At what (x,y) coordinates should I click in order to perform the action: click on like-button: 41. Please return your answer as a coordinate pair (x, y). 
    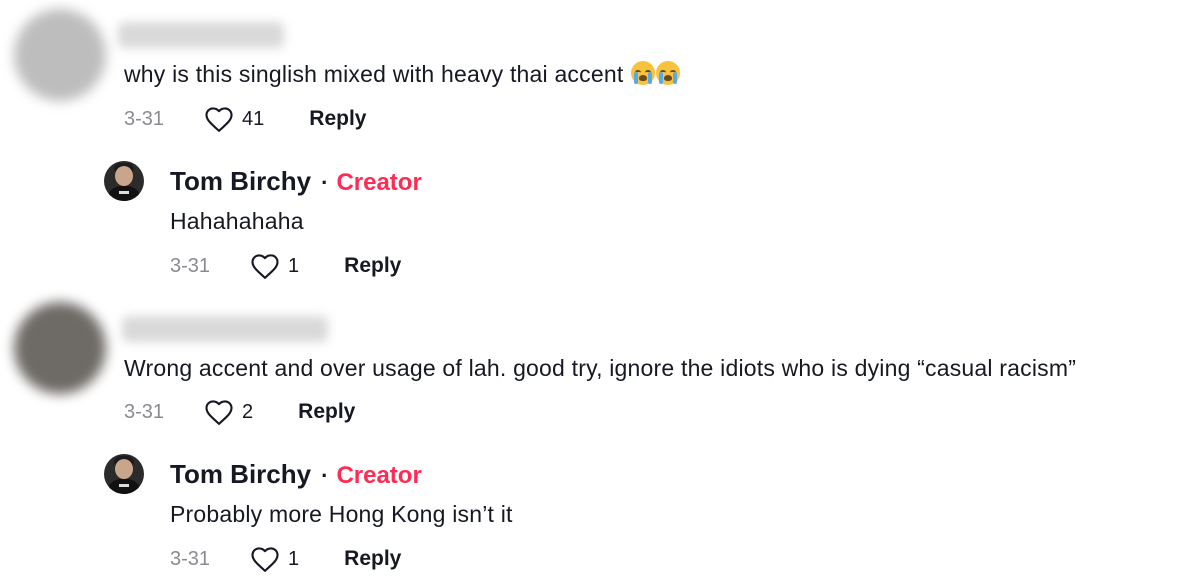
    Looking at the image, I should click on (234, 119).